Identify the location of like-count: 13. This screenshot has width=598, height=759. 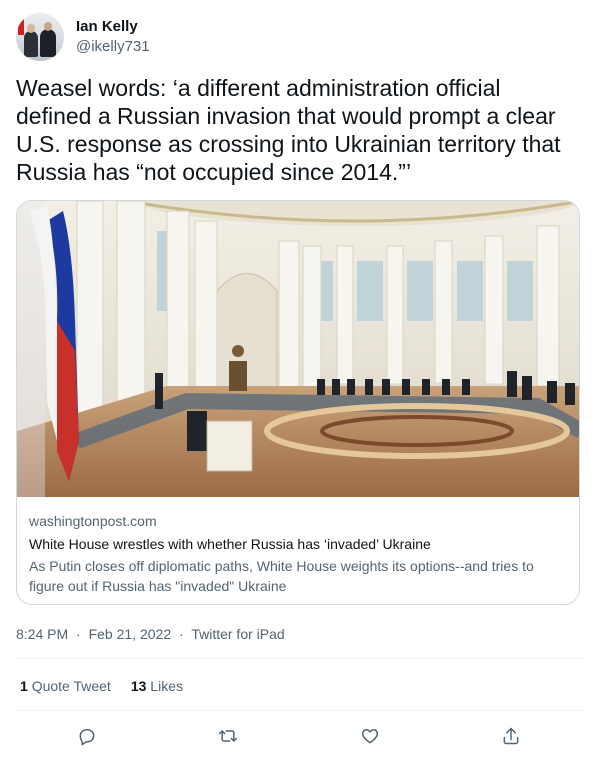
(138, 686).